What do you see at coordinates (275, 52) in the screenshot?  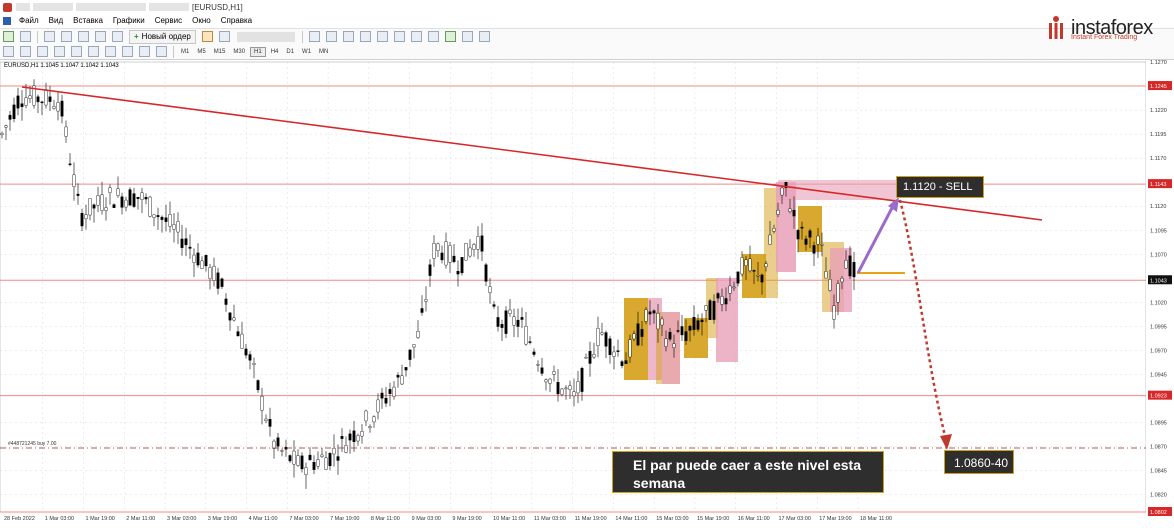 I see `tf-h4: H4` at bounding box center [275, 52].